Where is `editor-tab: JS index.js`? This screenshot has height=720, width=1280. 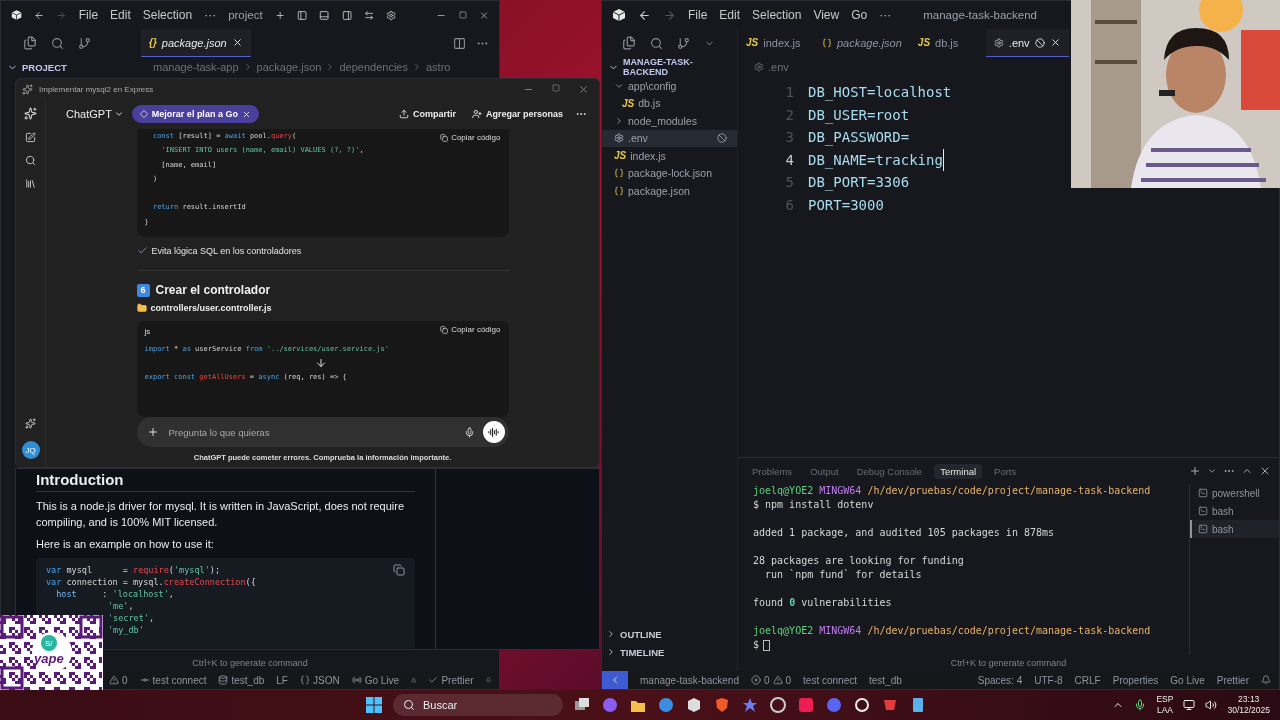 editor-tab: JS index.js is located at coordinates (776, 43).